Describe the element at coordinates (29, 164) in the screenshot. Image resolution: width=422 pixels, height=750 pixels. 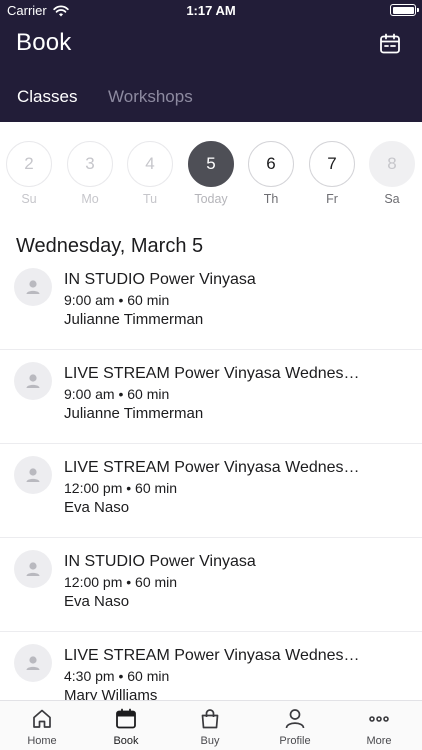
I see `day-number: 2` at that location.